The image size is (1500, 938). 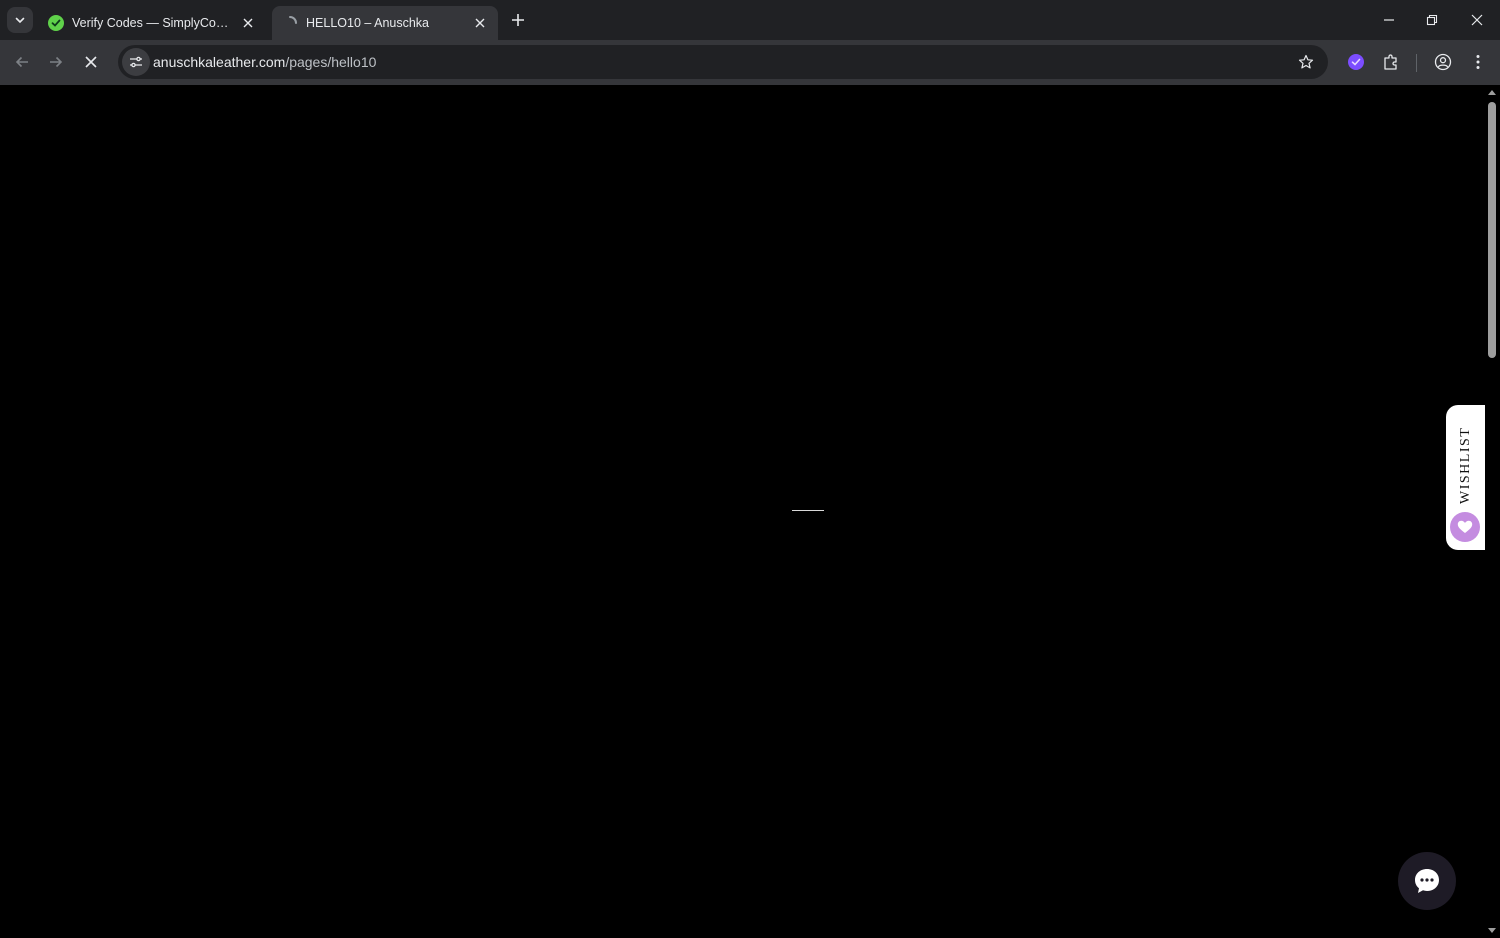 I want to click on forward-button, so click(x=56, y=62).